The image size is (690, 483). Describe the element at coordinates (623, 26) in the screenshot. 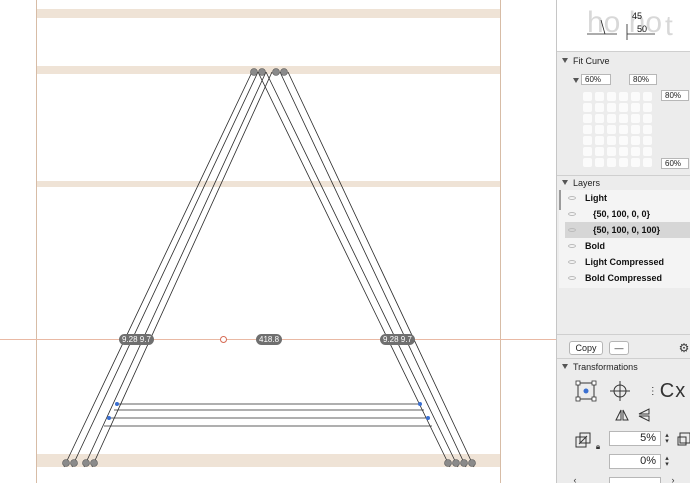

I see `kerning-preview: ho ho t 45 50` at that location.